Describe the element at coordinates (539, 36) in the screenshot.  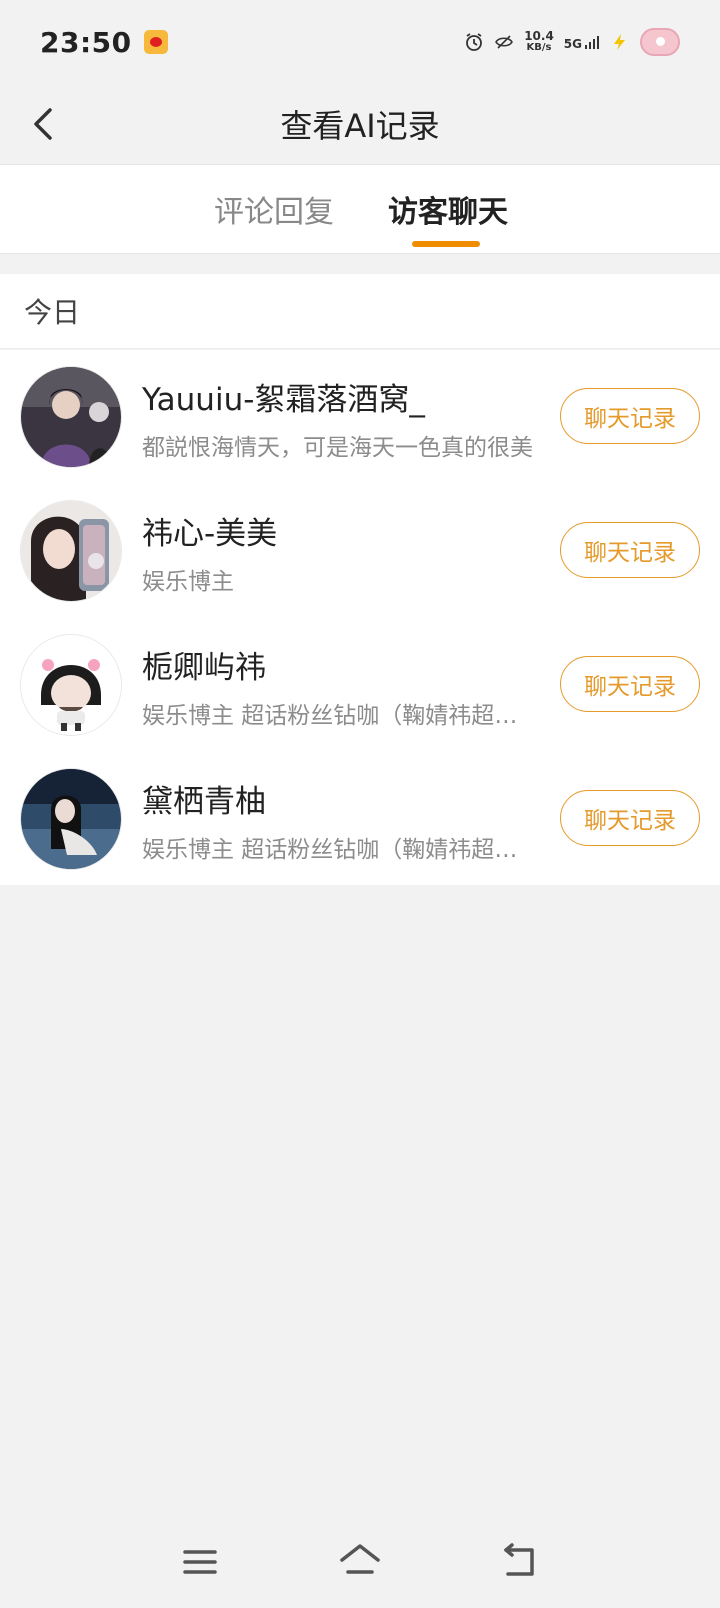
I see `net-speed-value: 10.4` at that location.